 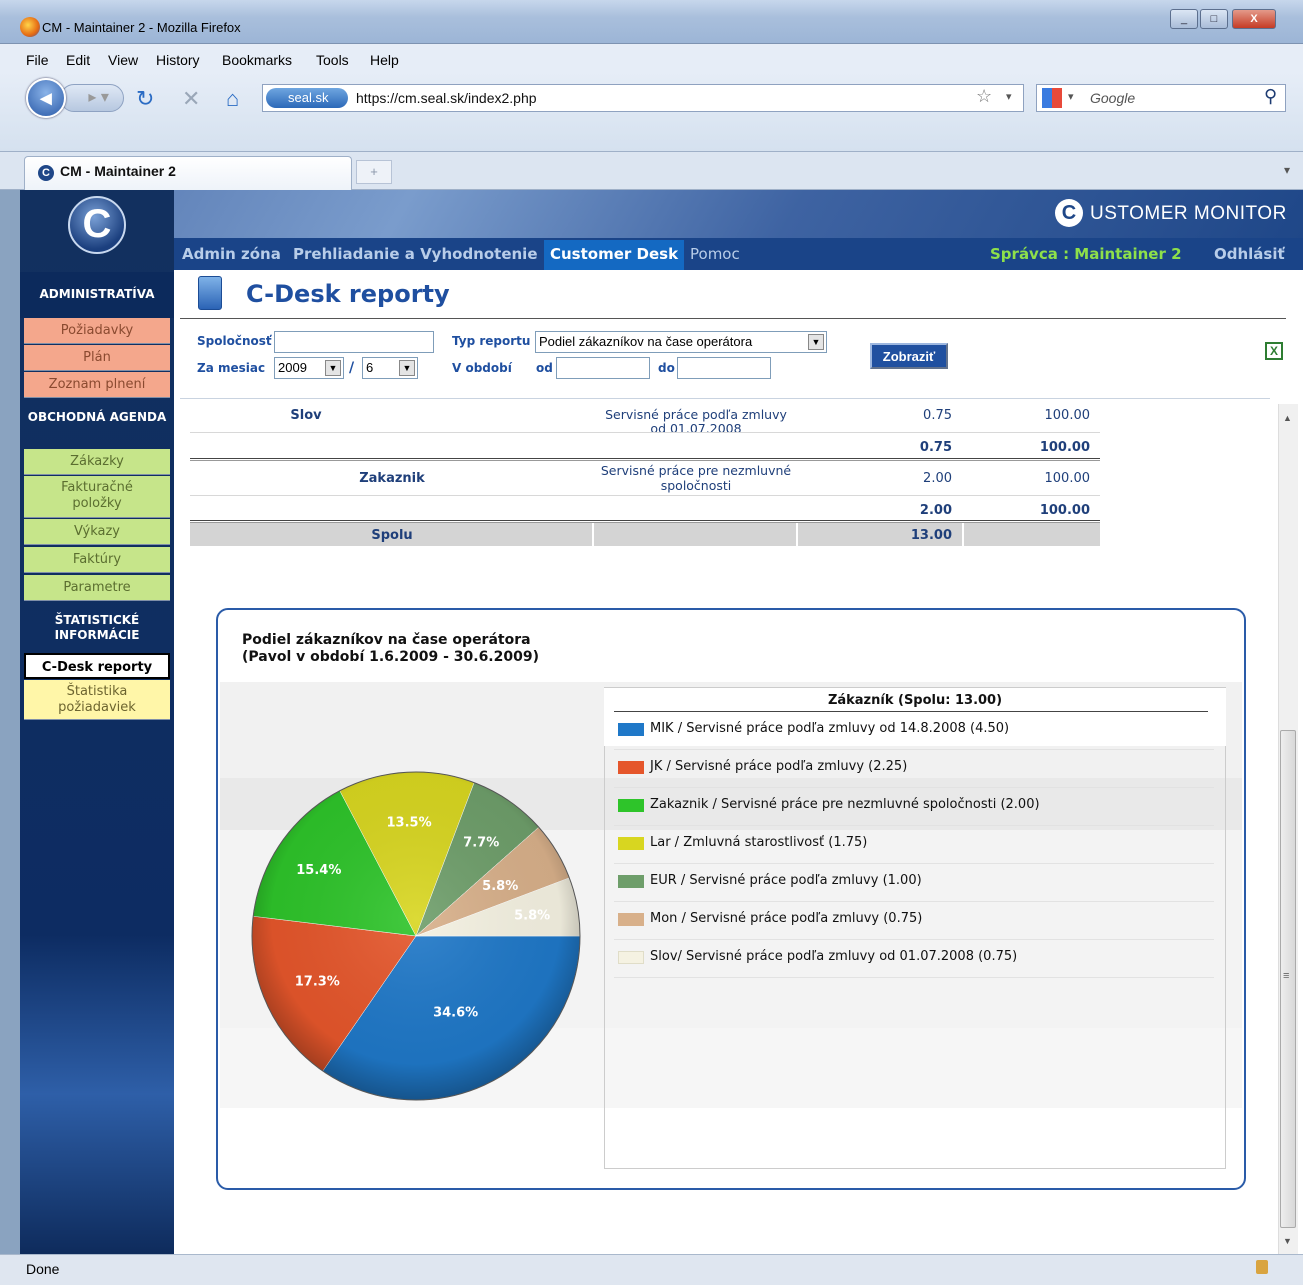 I want to click on pie-percent-label: 34.6%, so click(x=455, y=1013).